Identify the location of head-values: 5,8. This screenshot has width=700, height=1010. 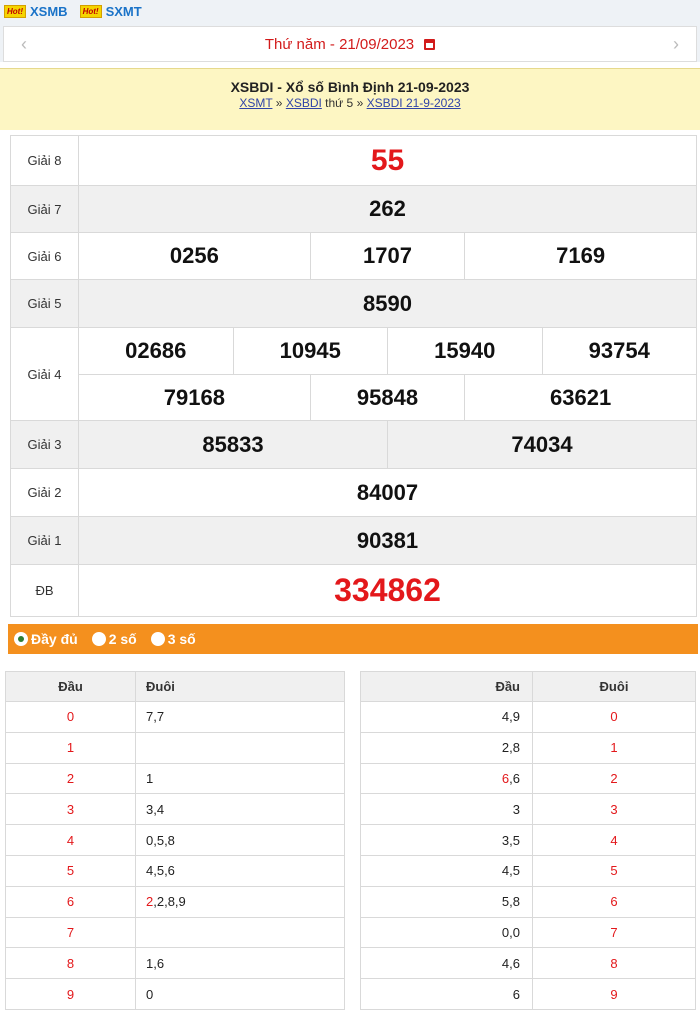
(510, 902).